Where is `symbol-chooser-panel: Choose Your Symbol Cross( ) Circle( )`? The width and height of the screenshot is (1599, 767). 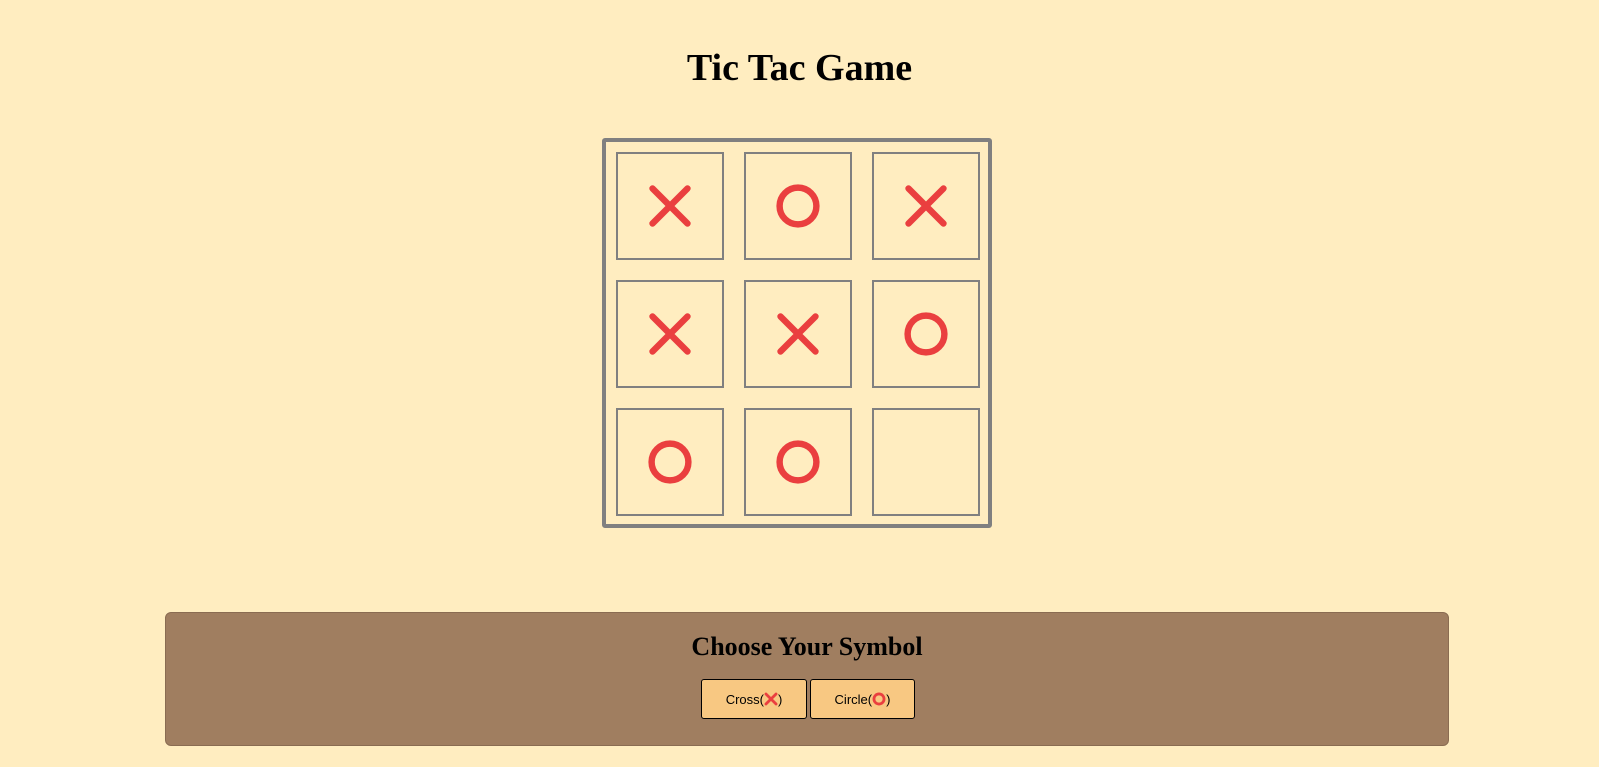 symbol-chooser-panel: Choose Your Symbol Cross( ) Circle( ) is located at coordinates (807, 679).